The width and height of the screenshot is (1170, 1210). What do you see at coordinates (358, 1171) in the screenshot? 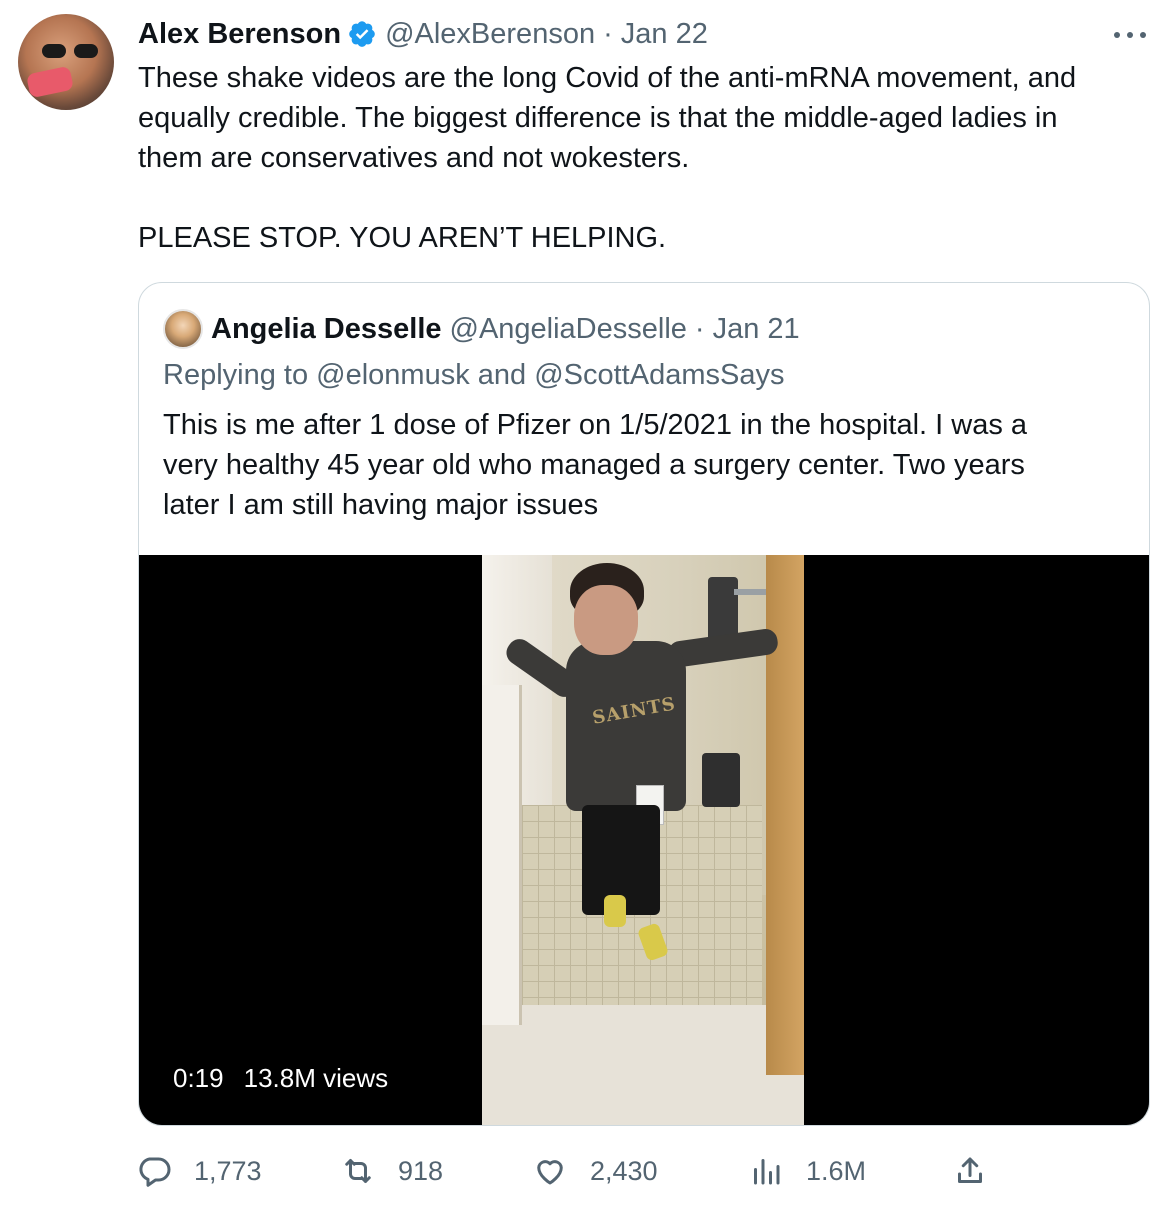
I see `retweet-icon` at bounding box center [358, 1171].